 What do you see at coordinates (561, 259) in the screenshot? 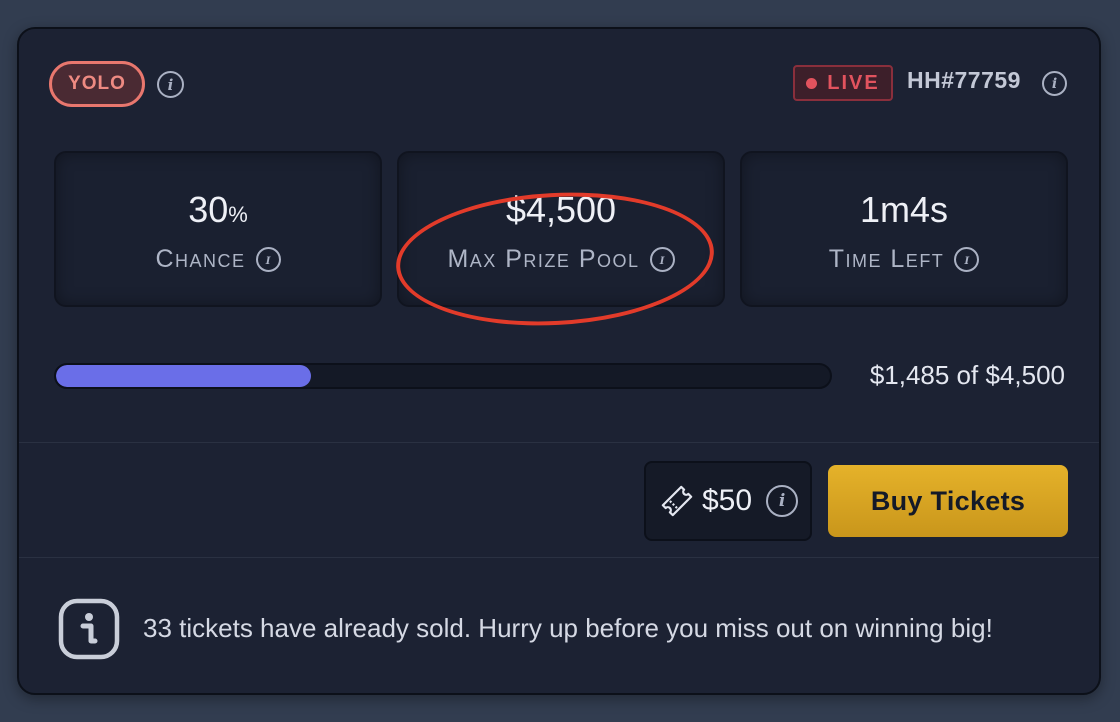
I see `max-prize-pool-label: Max Prize Pool i` at bounding box center [561, 259].